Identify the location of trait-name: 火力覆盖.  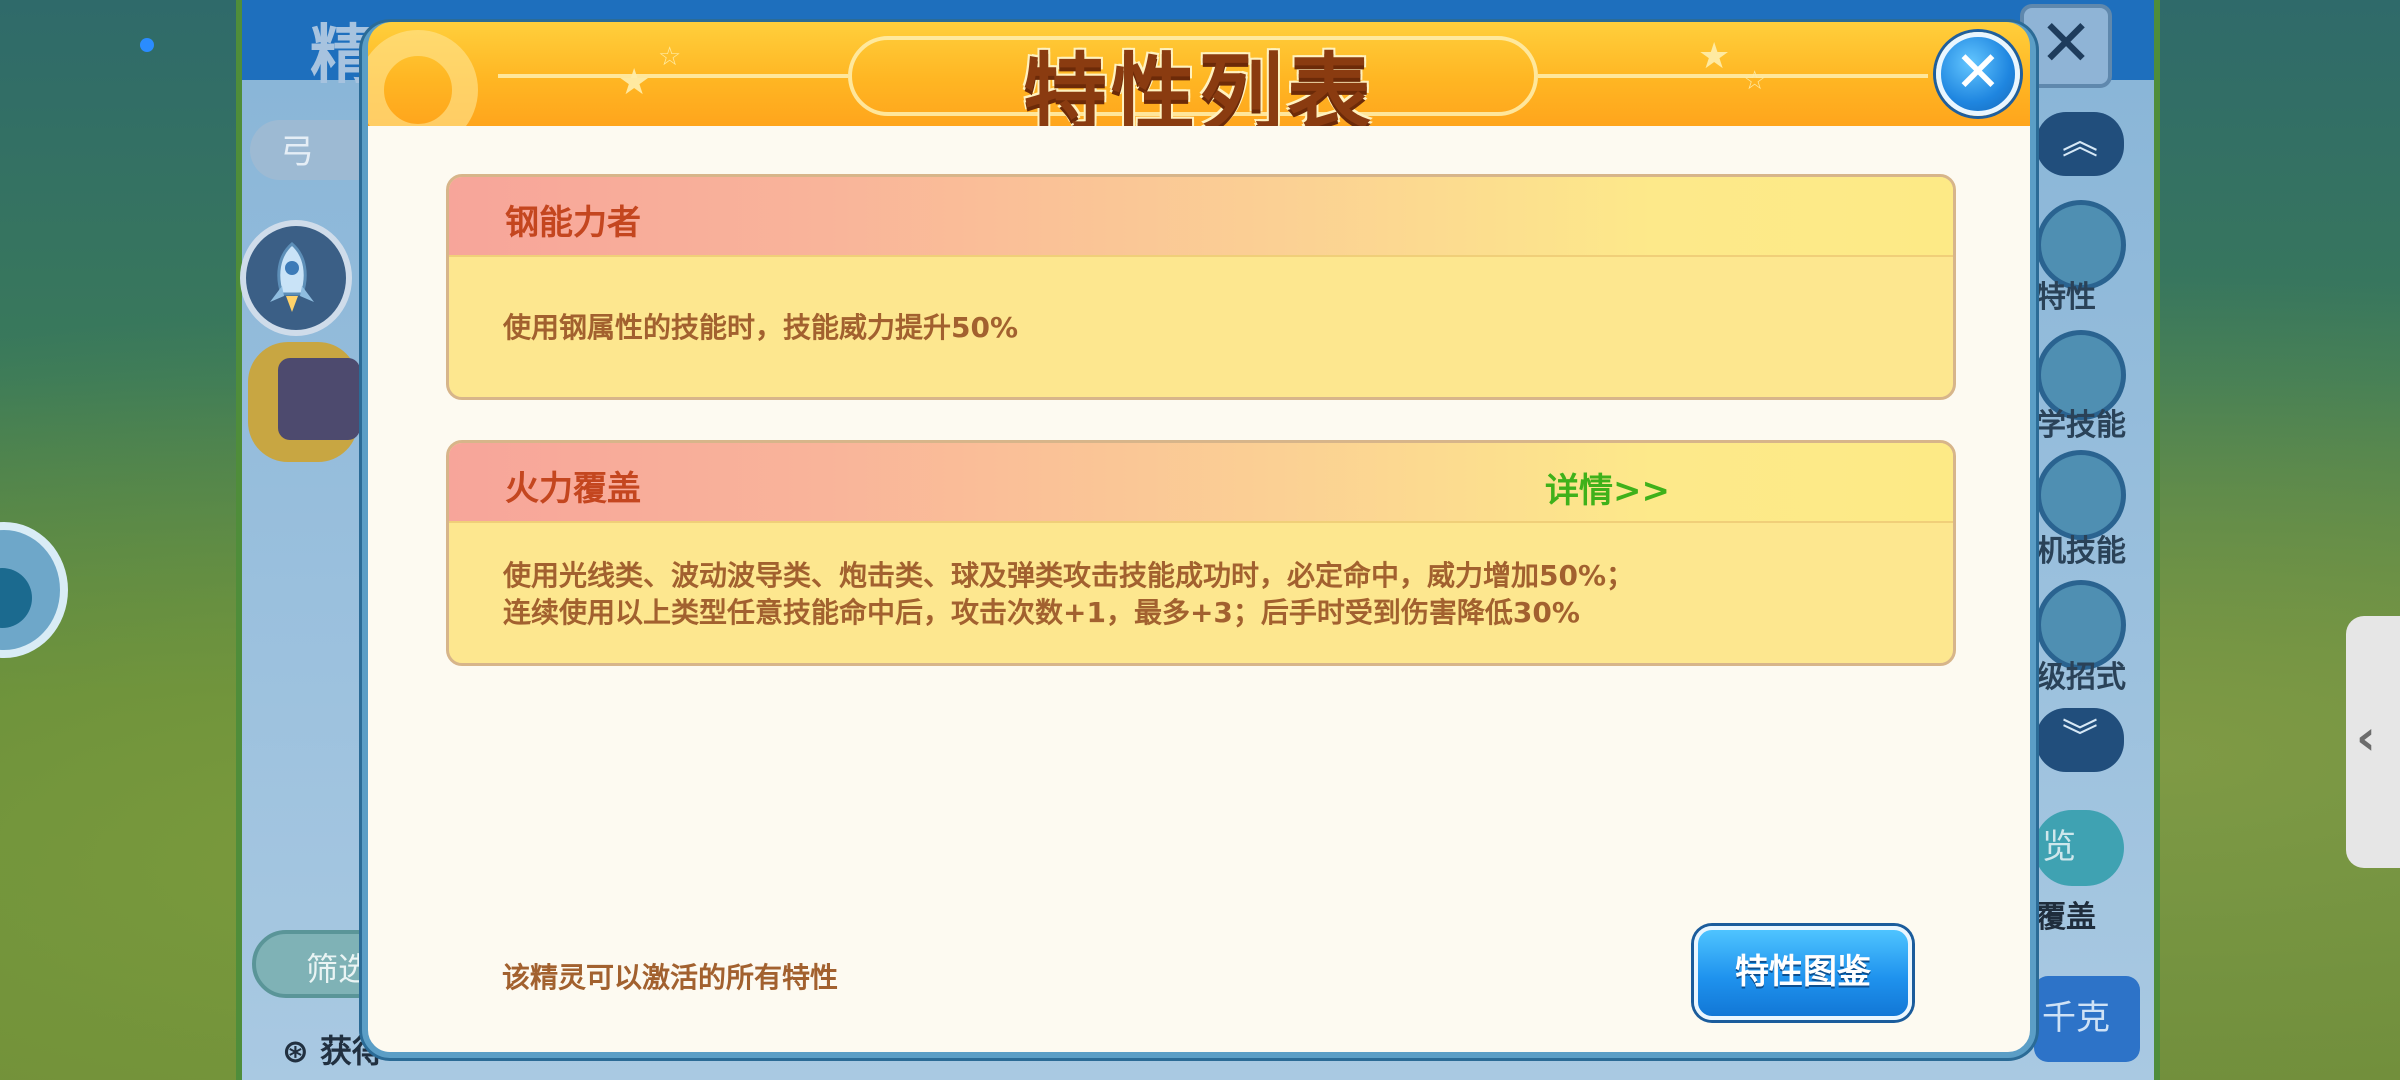
(573, 489).